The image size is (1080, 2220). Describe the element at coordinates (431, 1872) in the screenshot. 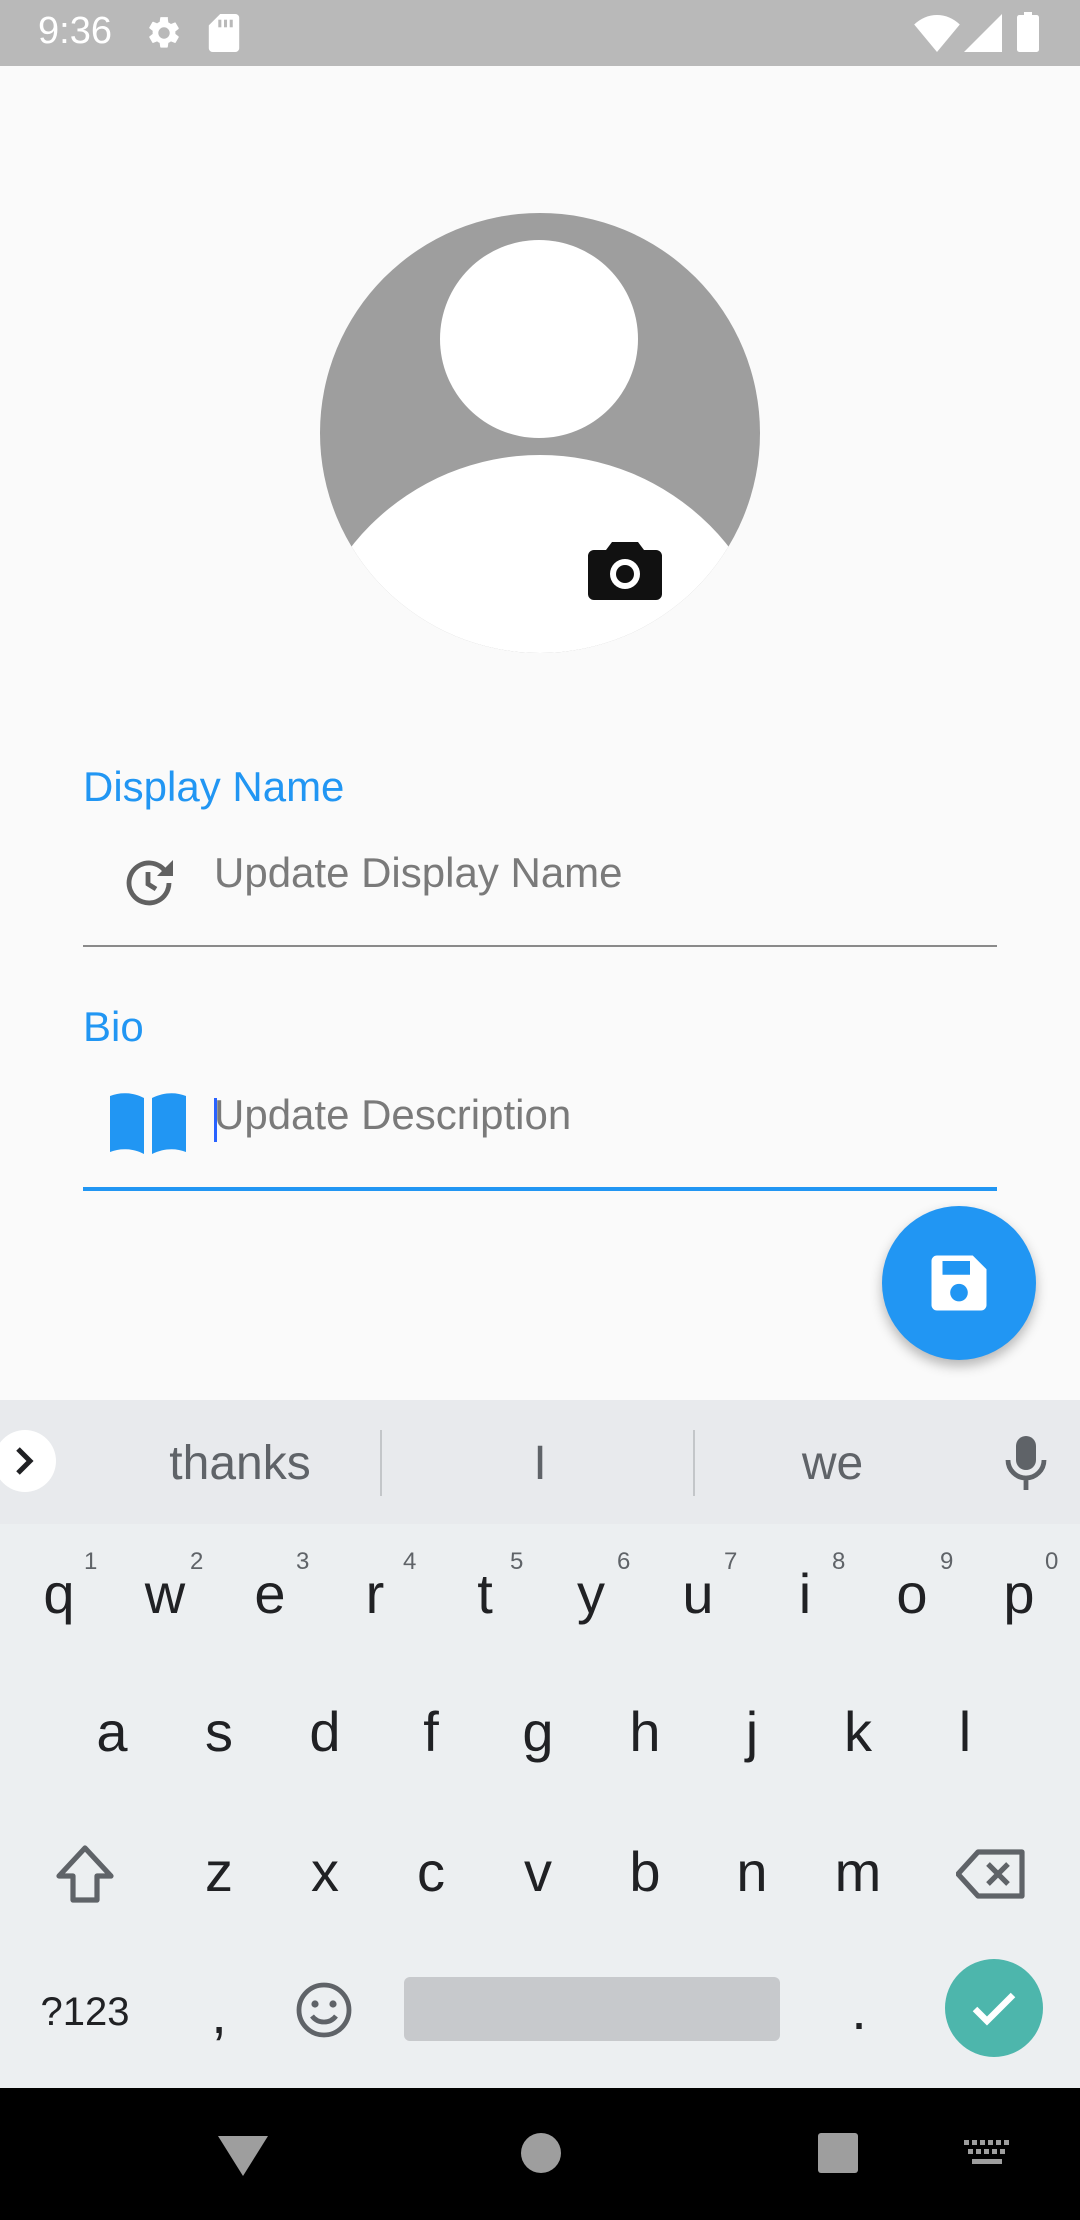

I see `key-c: c` at that location.